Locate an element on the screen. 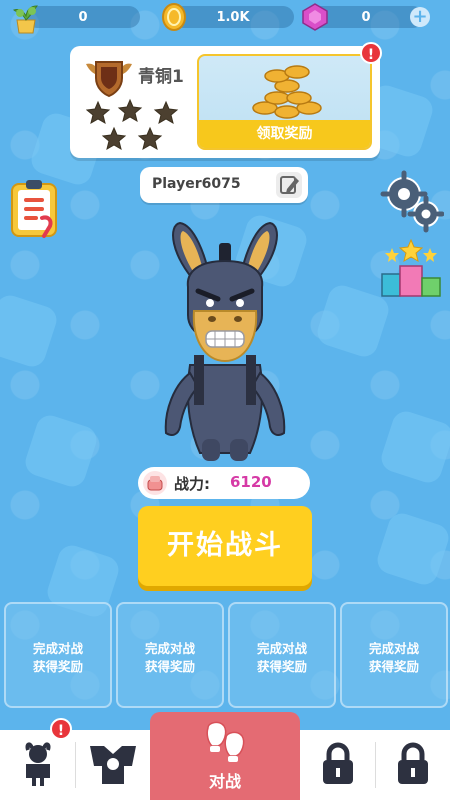 The width and height of the screenshot is (450, 800). coin-currency-value: 1.0K is located at coordinates (233, 17).